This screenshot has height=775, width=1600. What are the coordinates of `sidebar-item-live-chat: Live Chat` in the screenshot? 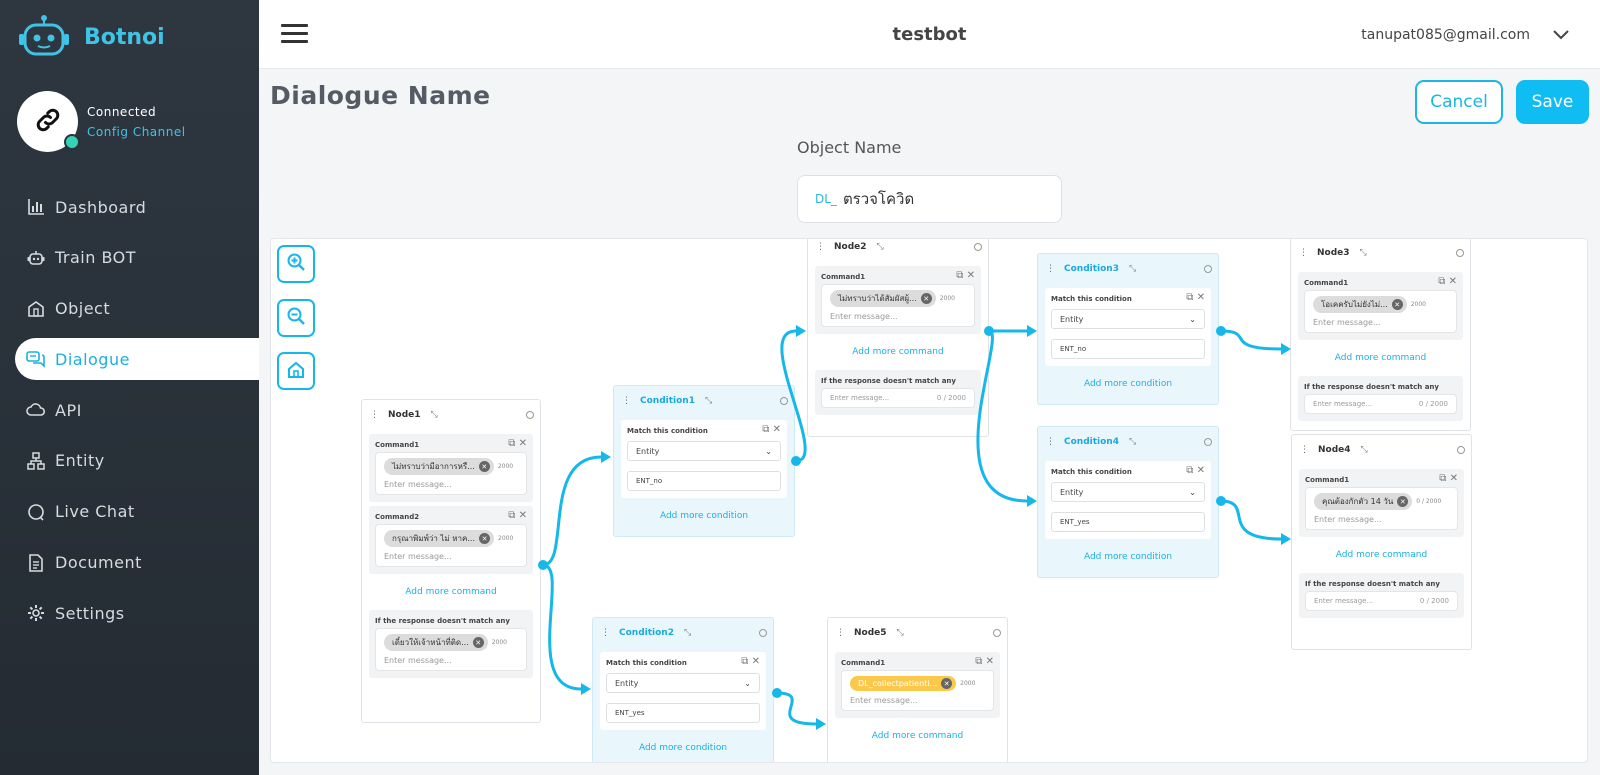 It's located at (137, 512).